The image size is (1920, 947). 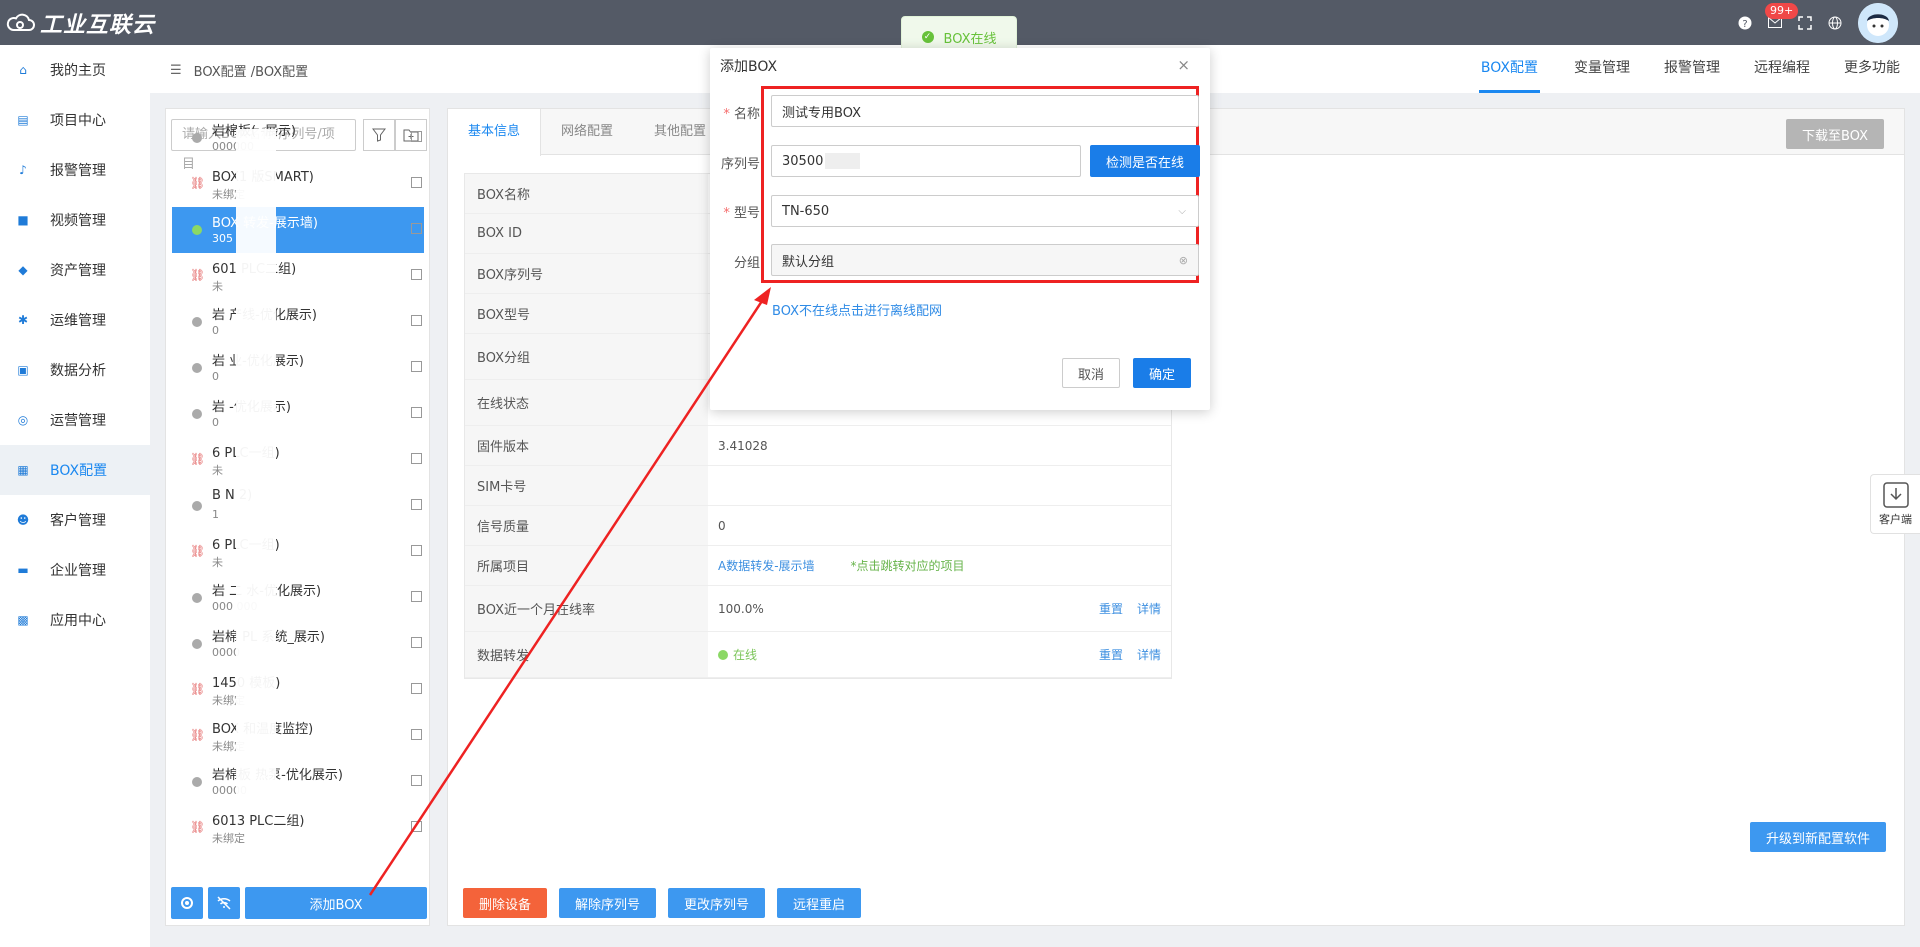 What do you see at coordinates (741, 213) in the screenshot?
I see `model-label: * 型号` at bounding box center [741, 213].